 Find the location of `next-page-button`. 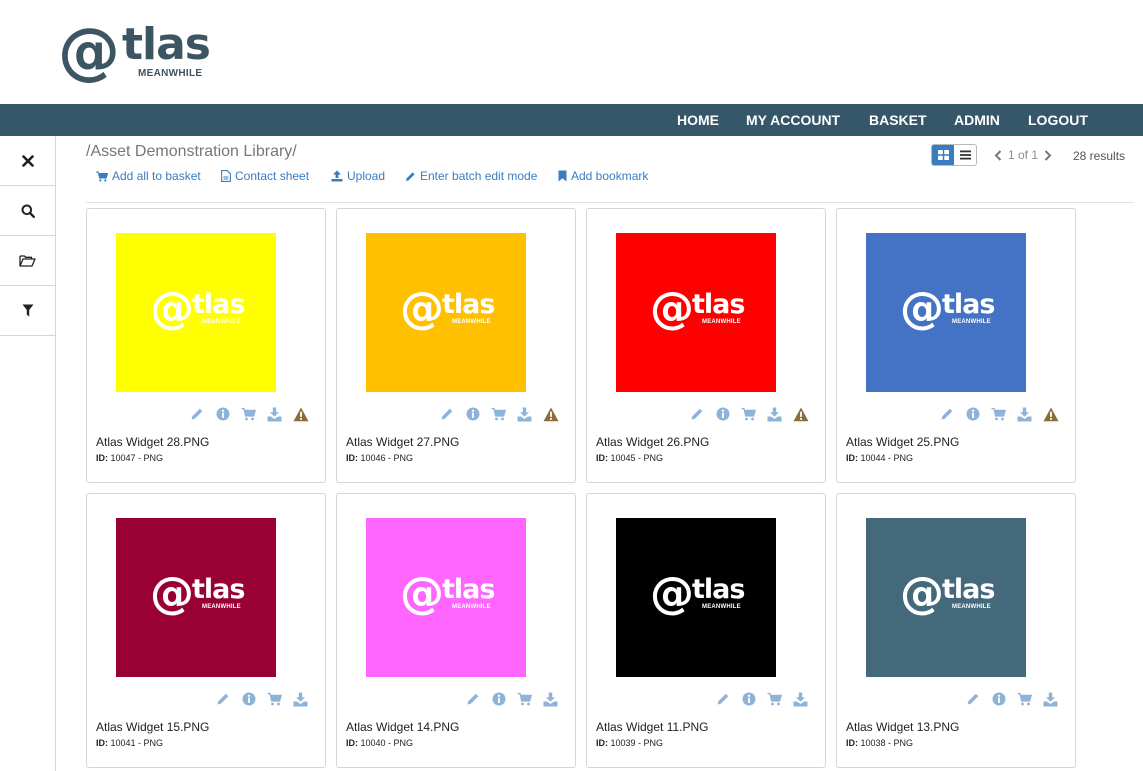

next-page-button is located at coordinates (1048, 155).